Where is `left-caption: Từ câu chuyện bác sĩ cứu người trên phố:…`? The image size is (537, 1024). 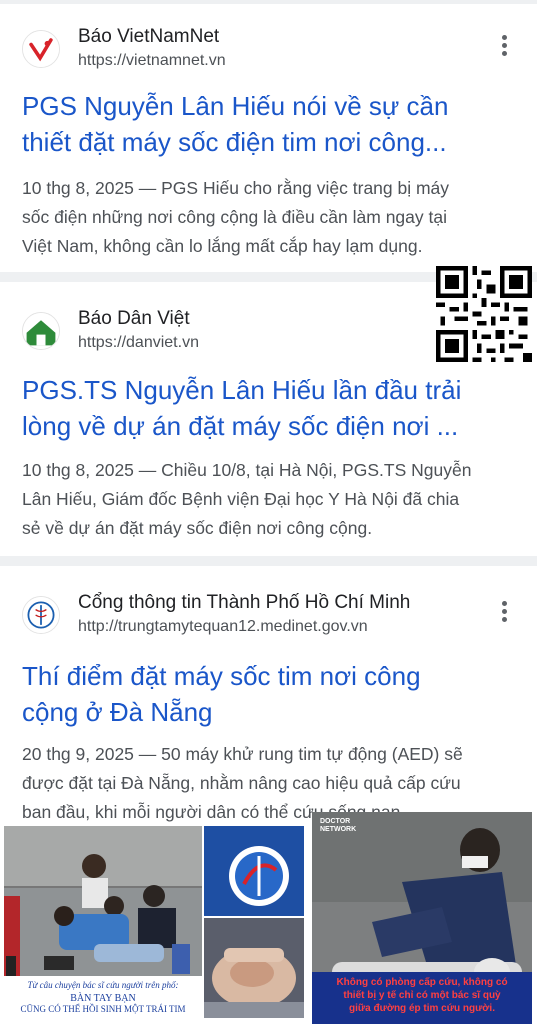
left-caption: Từ câu chuyện bác sĩ cứu người trên phố:… is located at coordinates (103, 997).